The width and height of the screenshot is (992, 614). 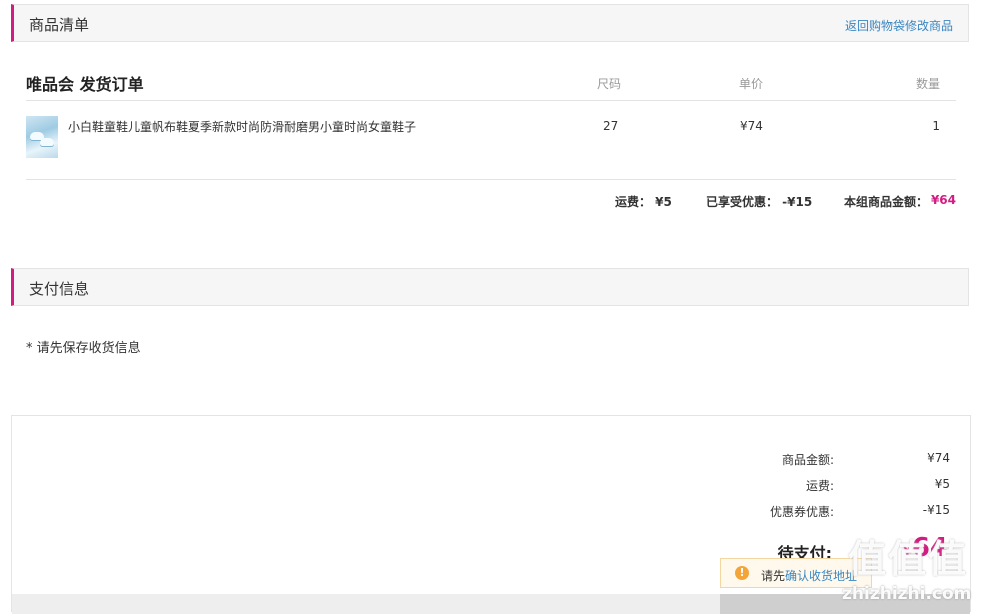 I want to click on order-group-header: 唯品会 发货订单 尺码 单价 数量, so click(x=491, y=81).